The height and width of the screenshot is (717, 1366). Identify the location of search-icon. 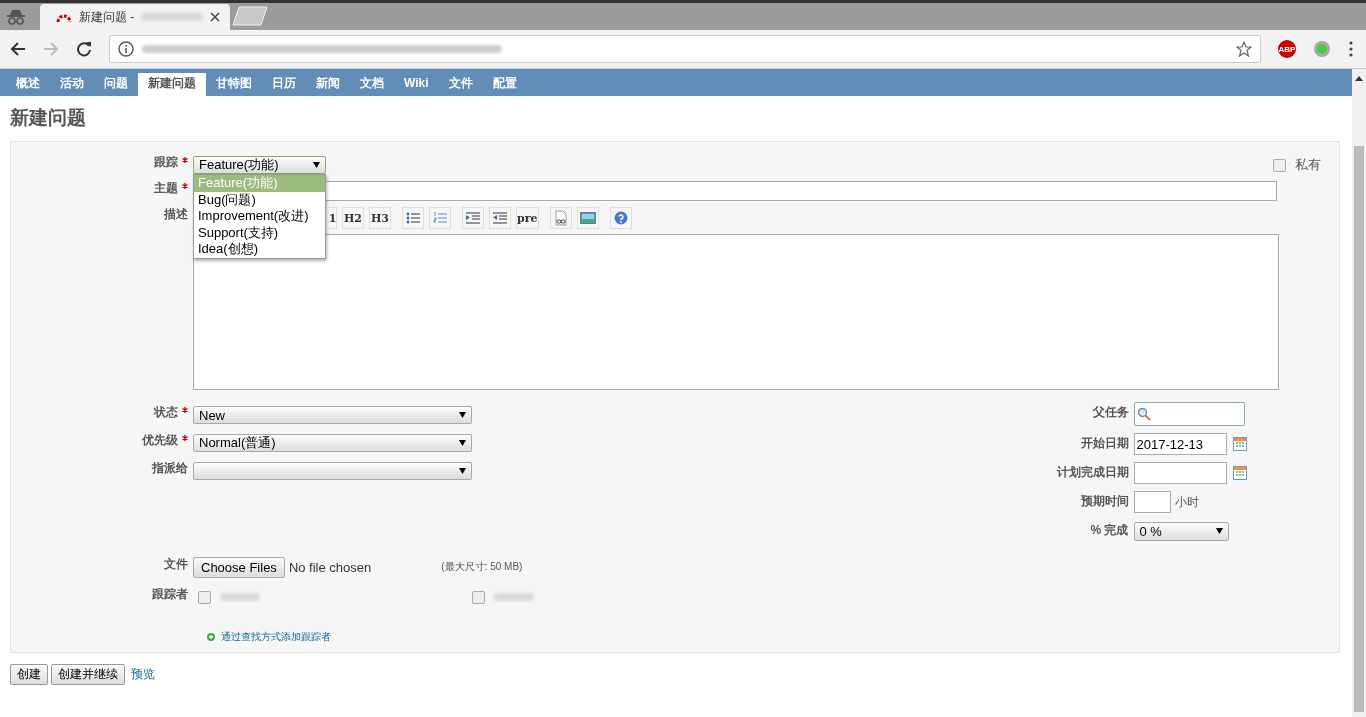
(1143, 414).